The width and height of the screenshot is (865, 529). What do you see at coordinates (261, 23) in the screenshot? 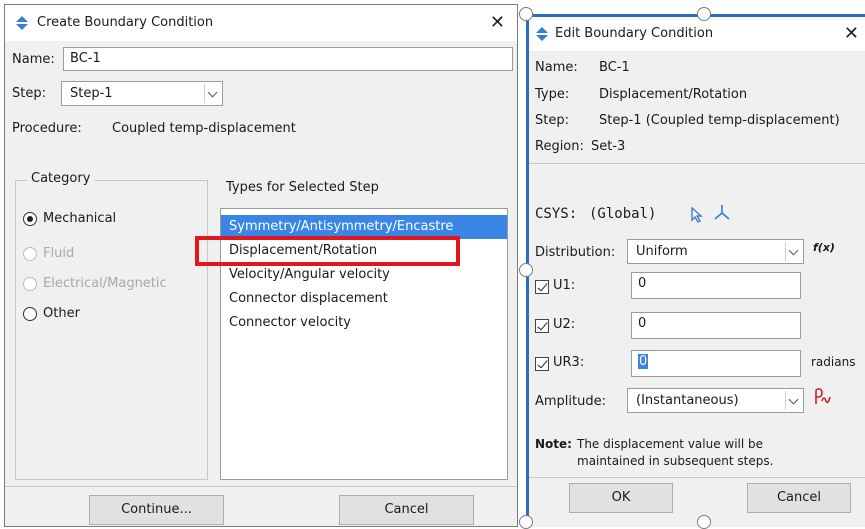
I see `create-dialog-titlebar: Create Boundary Condition ✕` at bounding box center [261, 23].